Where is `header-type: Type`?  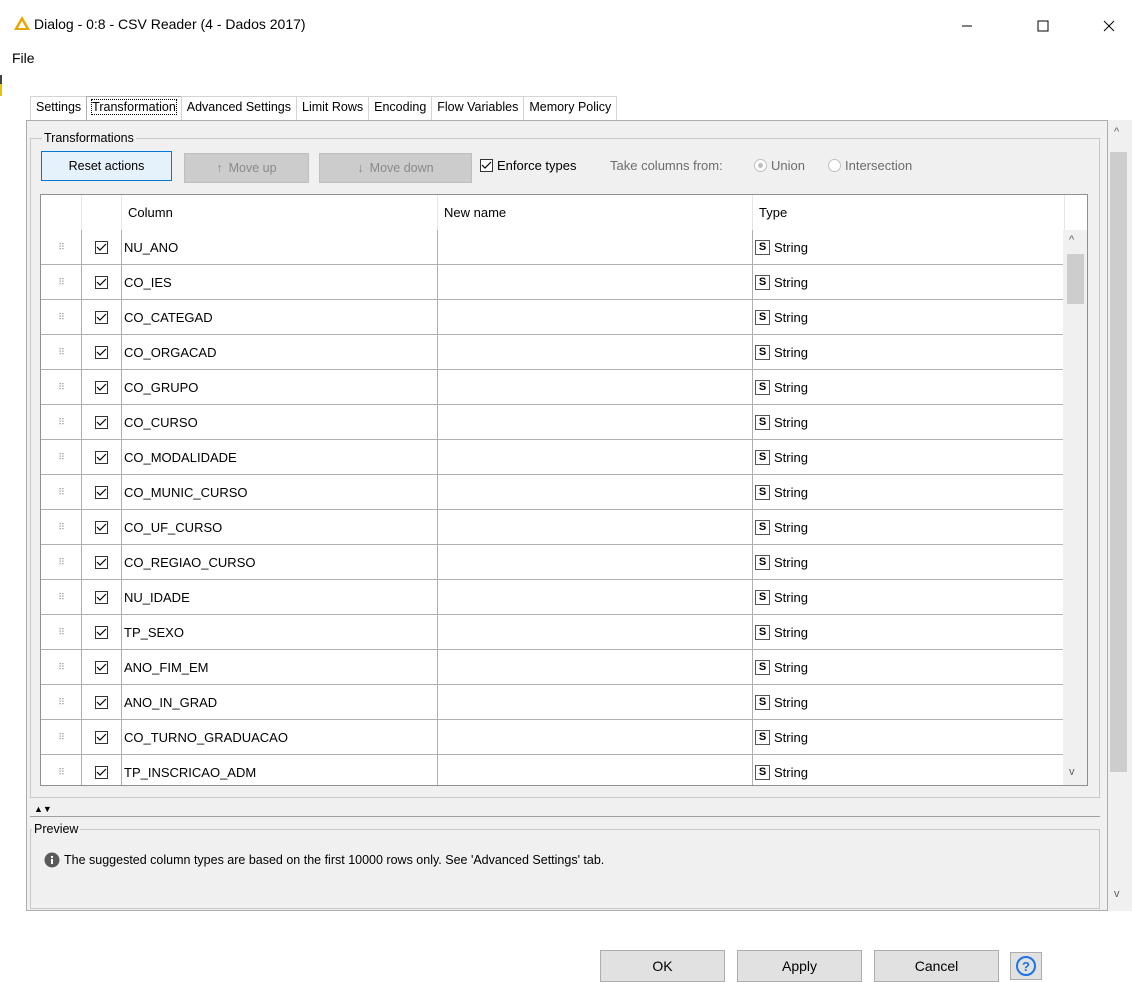
header-type: Type is located at coordinates (909, 212).